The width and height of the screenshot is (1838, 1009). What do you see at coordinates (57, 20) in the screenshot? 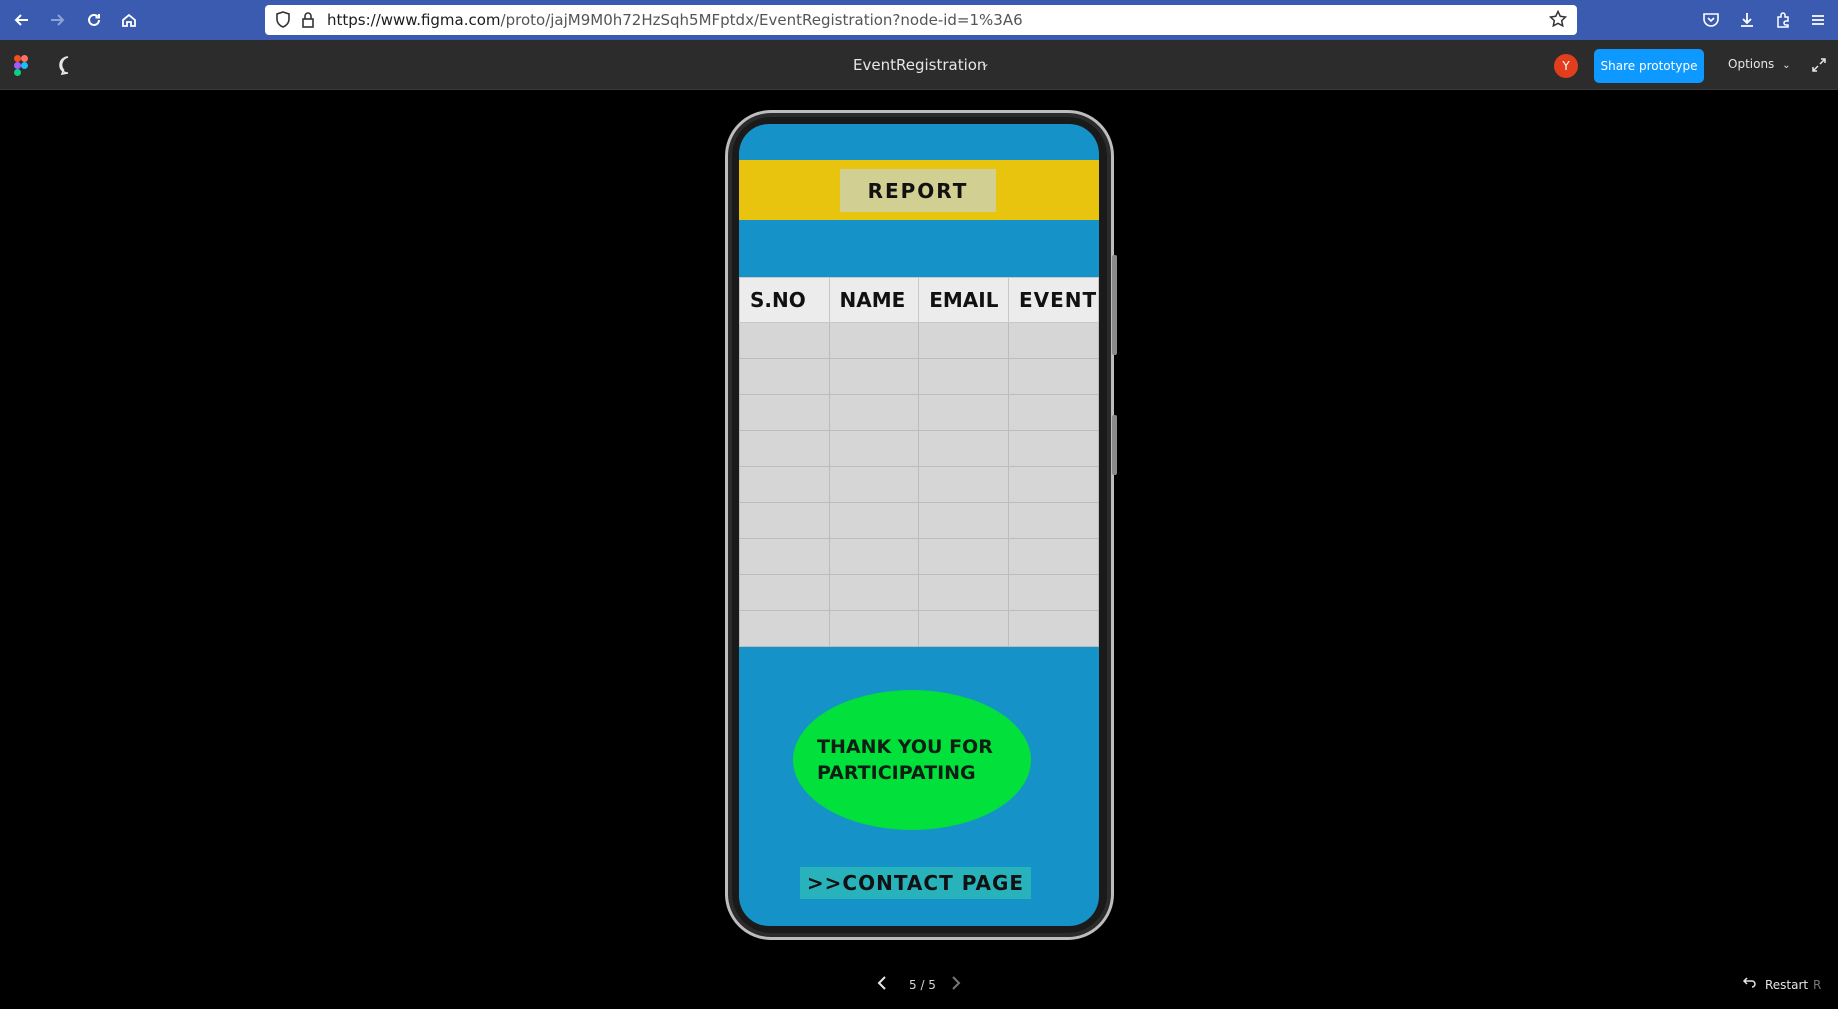
I see `forward-icon` at bounding box center [57, 20].